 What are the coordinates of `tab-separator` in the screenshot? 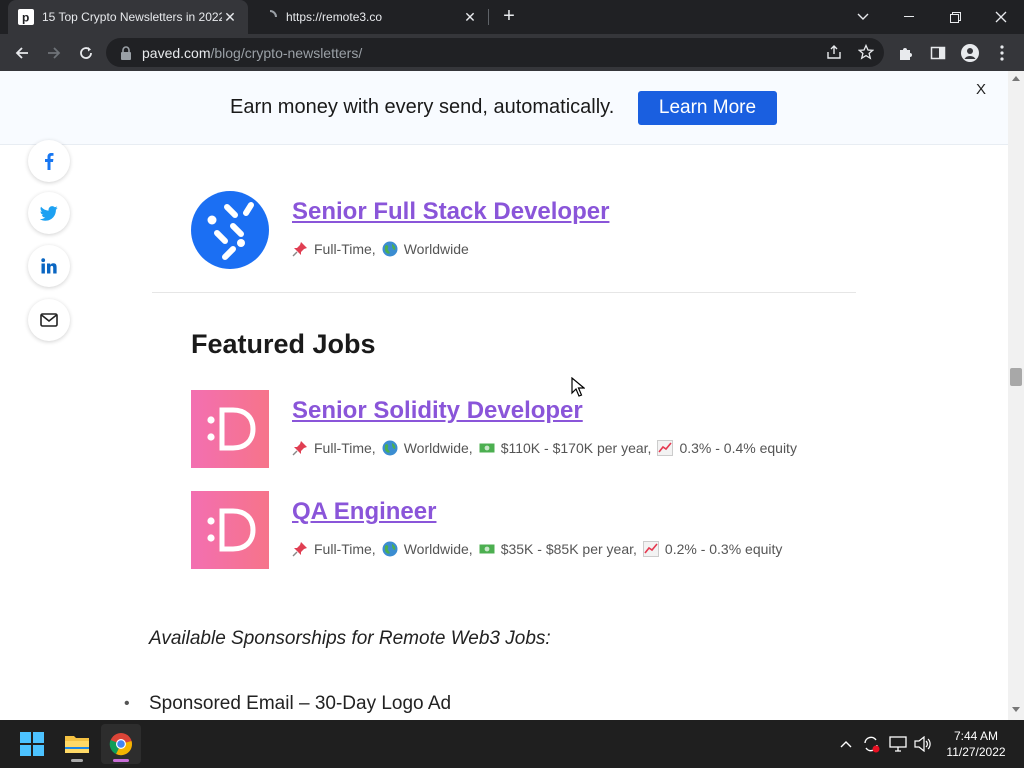 It's located at (488, 17).